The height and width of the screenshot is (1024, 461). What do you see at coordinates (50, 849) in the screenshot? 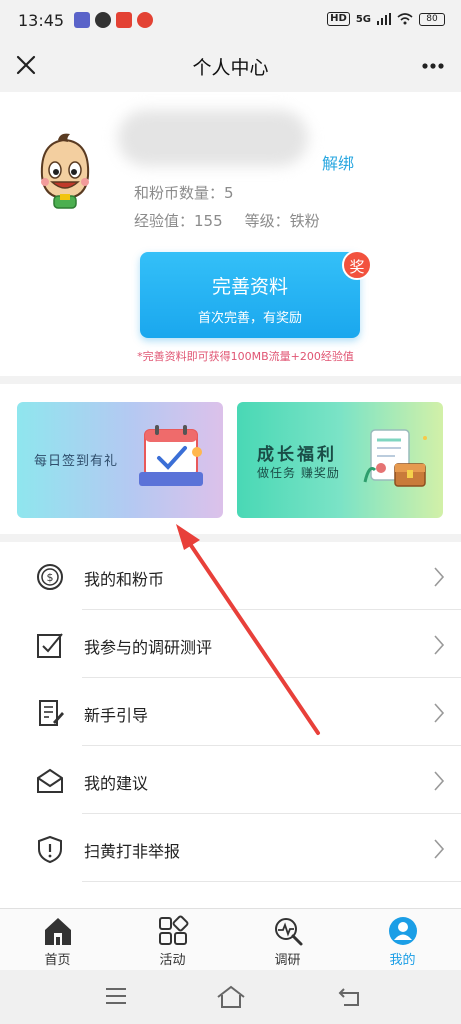
I see `shield-alert-icon` at bounding box center [50, 849].